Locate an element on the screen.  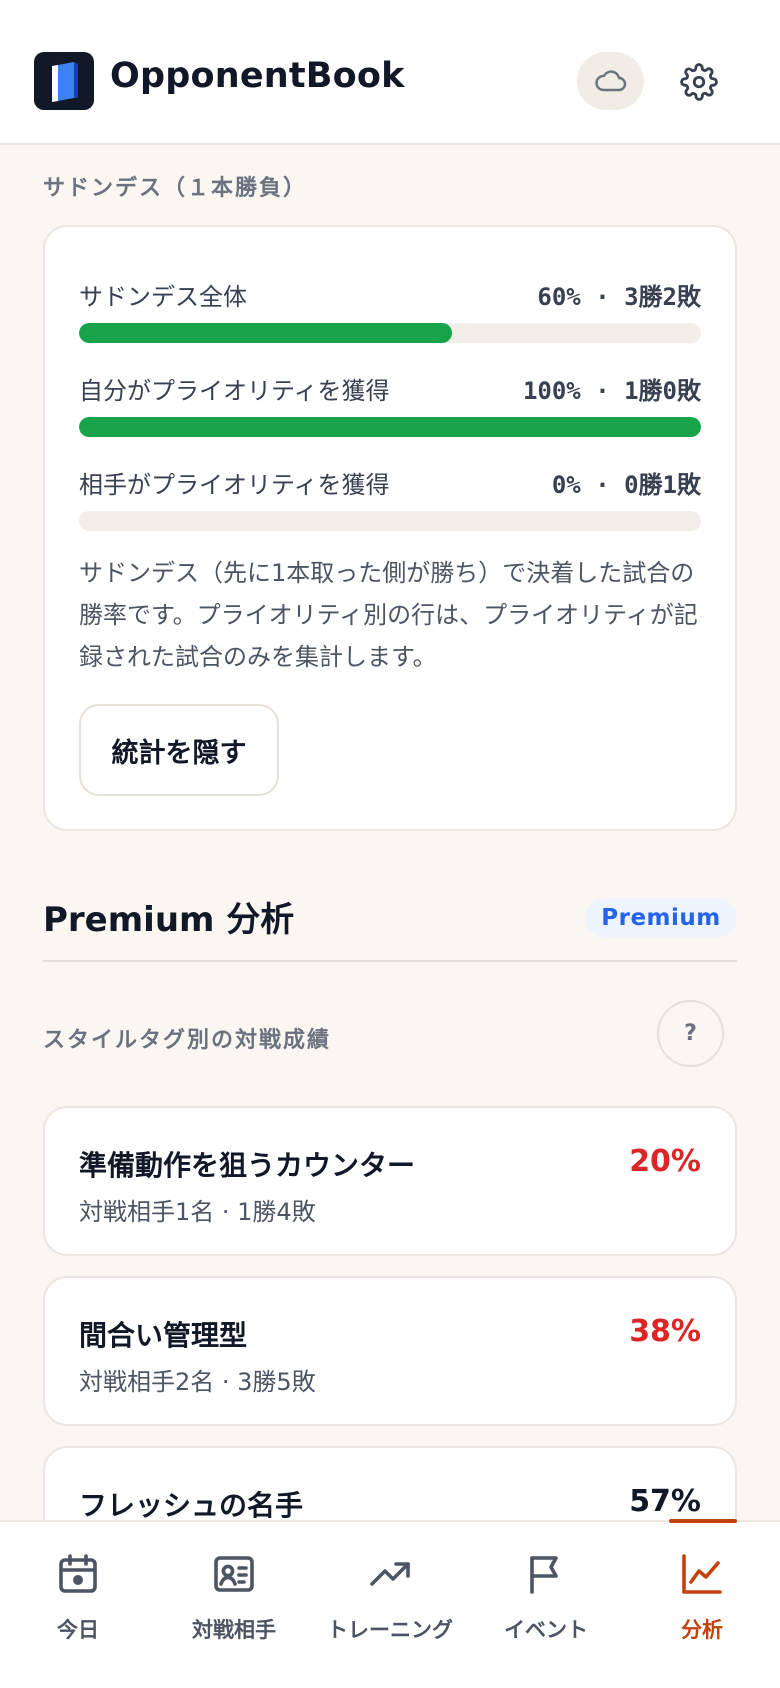
trend-up-icon is located at coordinates (390, 1574).